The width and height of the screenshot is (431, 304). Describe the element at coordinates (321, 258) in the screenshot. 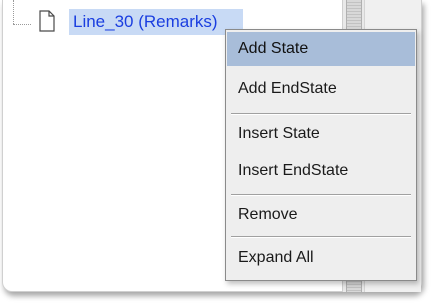

I see `menu-item-expand-all: Expand All` at that location.